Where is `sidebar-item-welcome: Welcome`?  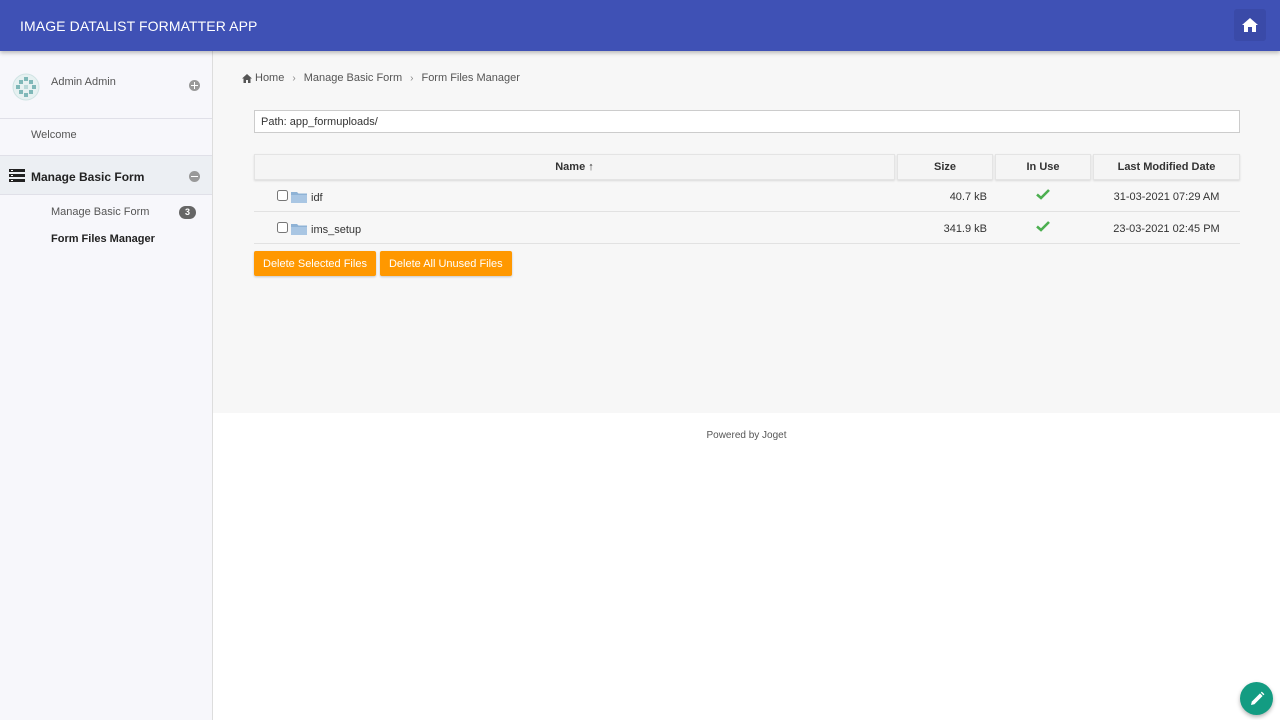 sidebar-item-welcome: Welcome is located at coordinates (54, 135).